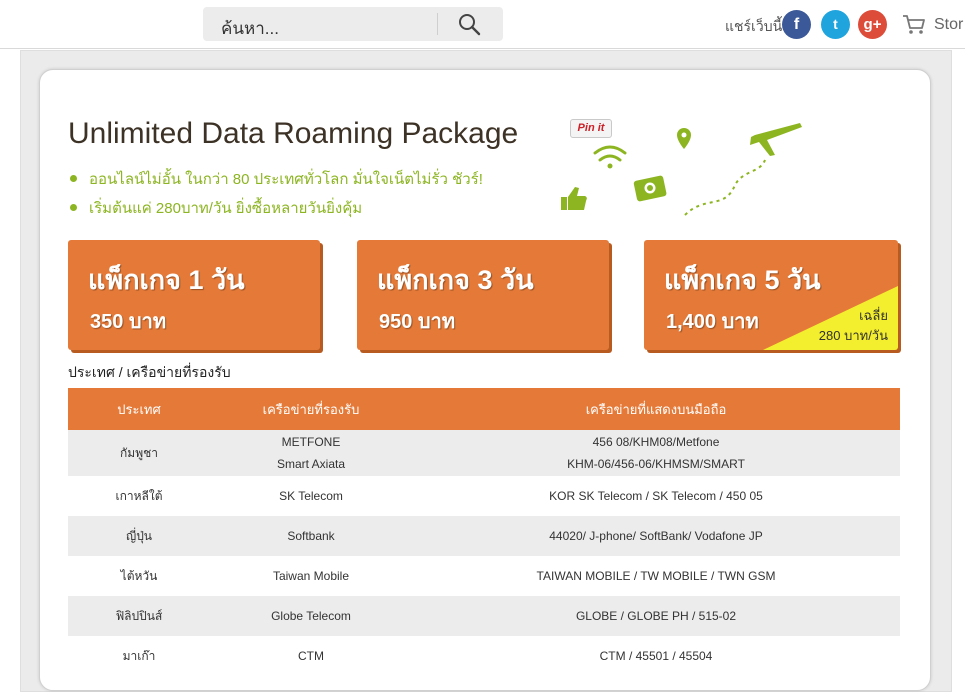 Image resolution: width=965 pixels, height=692 pixels. I want to click on googleplus-icon: g+, so click(872, 24).